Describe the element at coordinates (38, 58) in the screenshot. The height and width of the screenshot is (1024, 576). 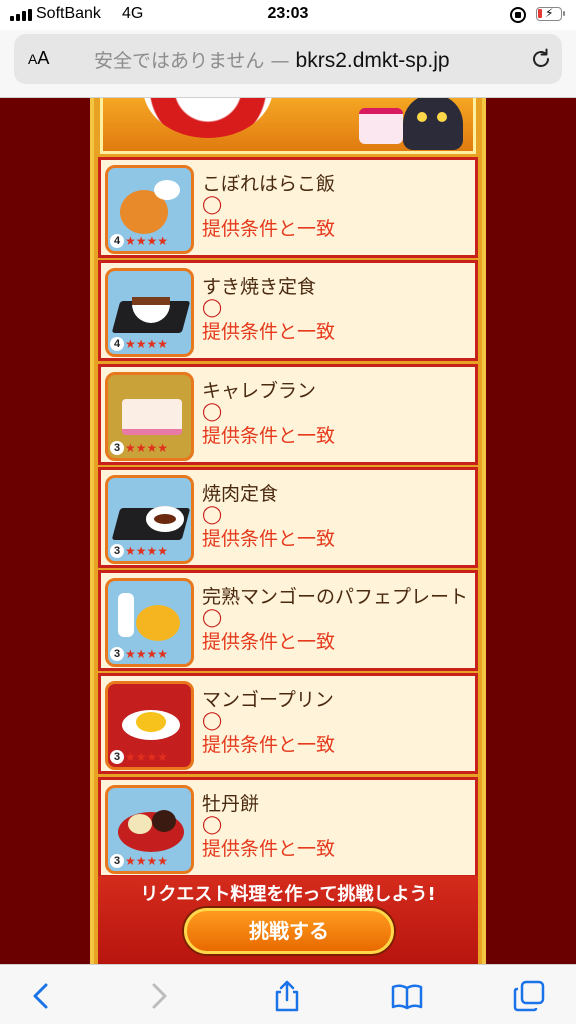
I see `text-size-button: AA` at that location.